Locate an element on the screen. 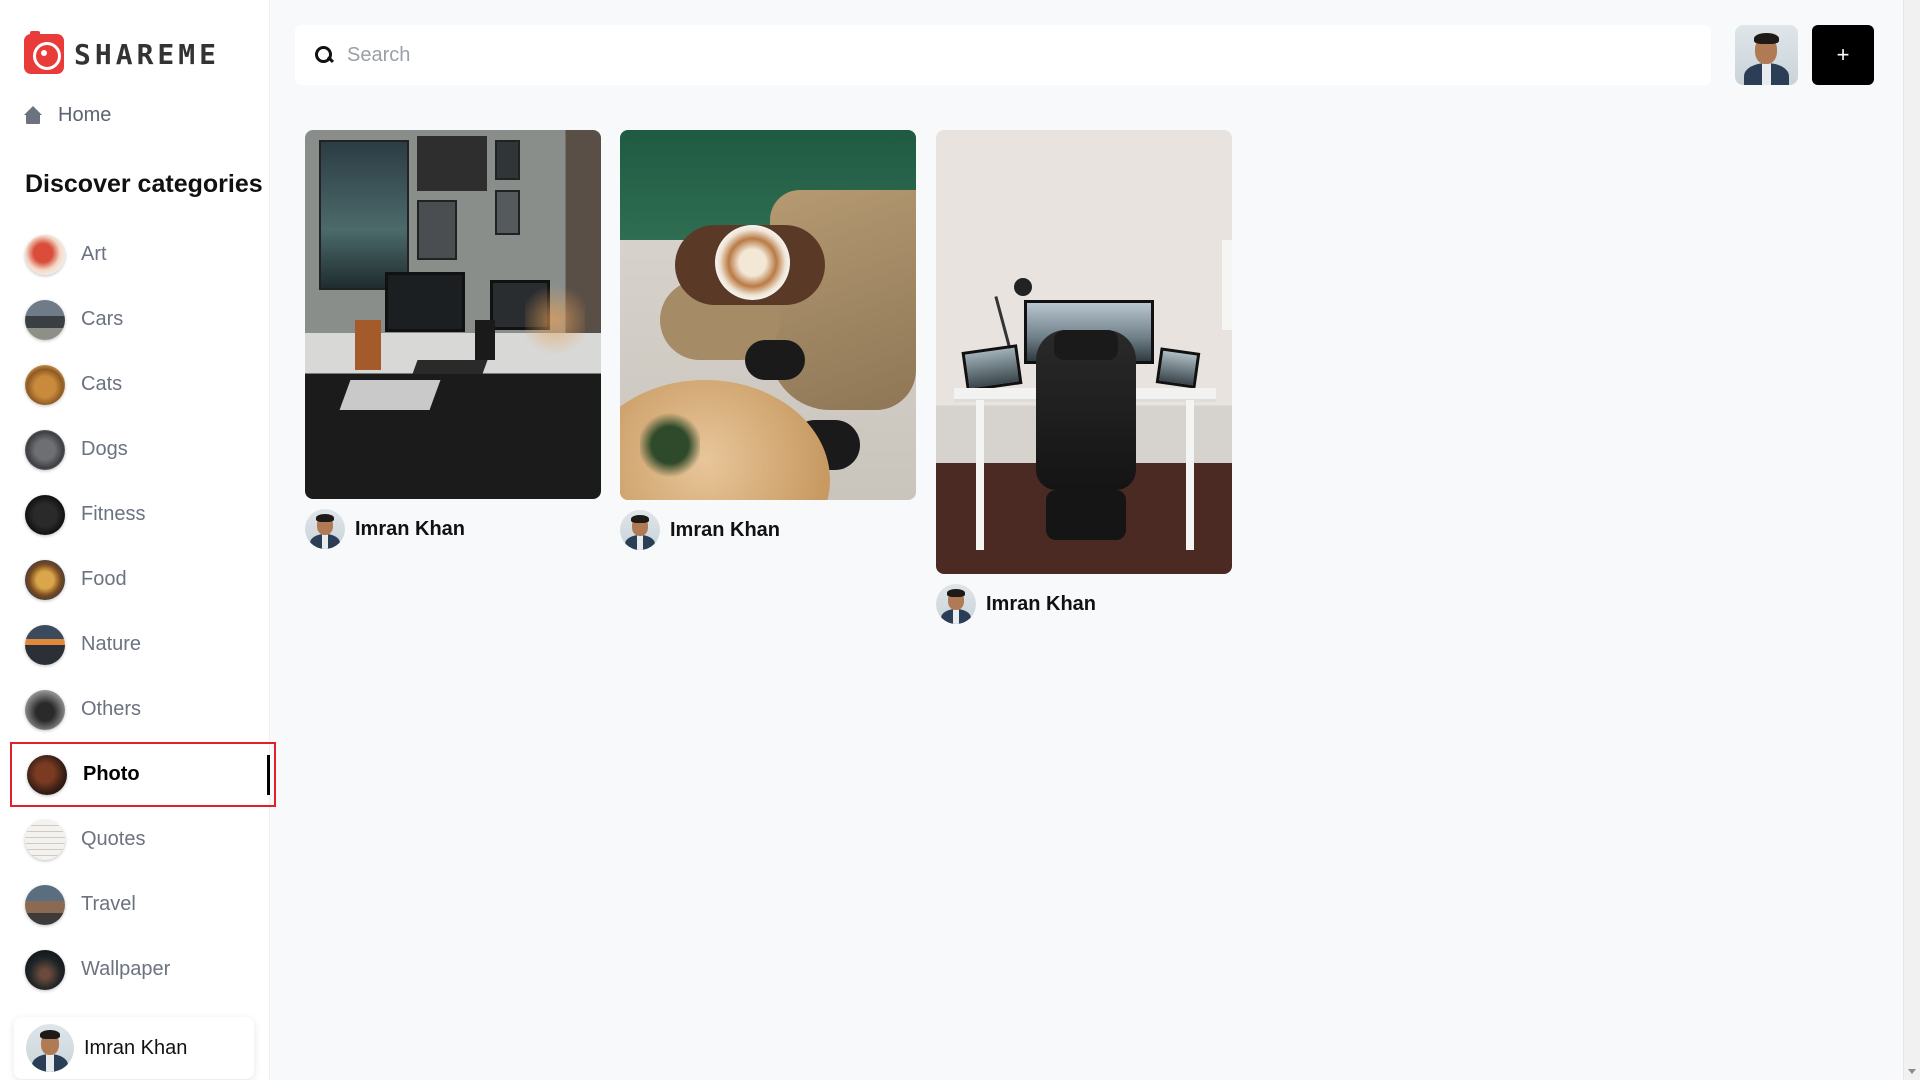 The width and height of the screenshot is (1920, 1080). search-bar is located at coordinates (1003, 55).